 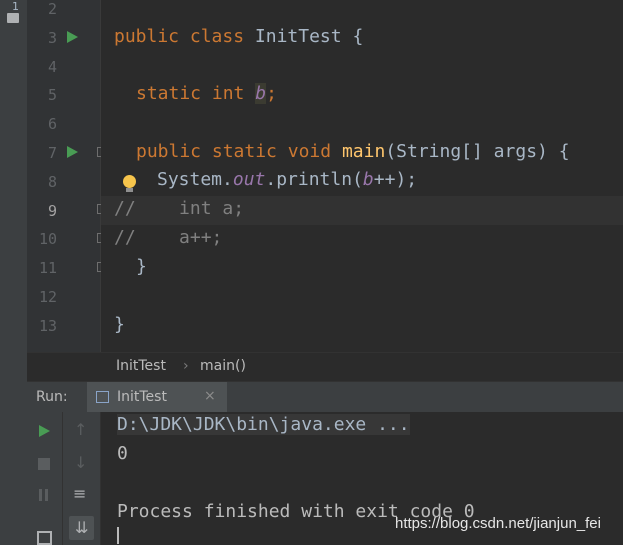 What do you see at coordinates (80, 462) in the screenshot?
I see `arrow-down-icon: ↓` at bounding box center [80, 462].